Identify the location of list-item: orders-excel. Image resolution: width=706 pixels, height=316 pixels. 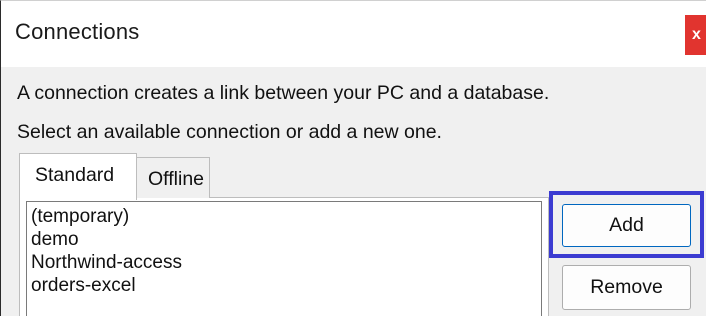
(286, 285).